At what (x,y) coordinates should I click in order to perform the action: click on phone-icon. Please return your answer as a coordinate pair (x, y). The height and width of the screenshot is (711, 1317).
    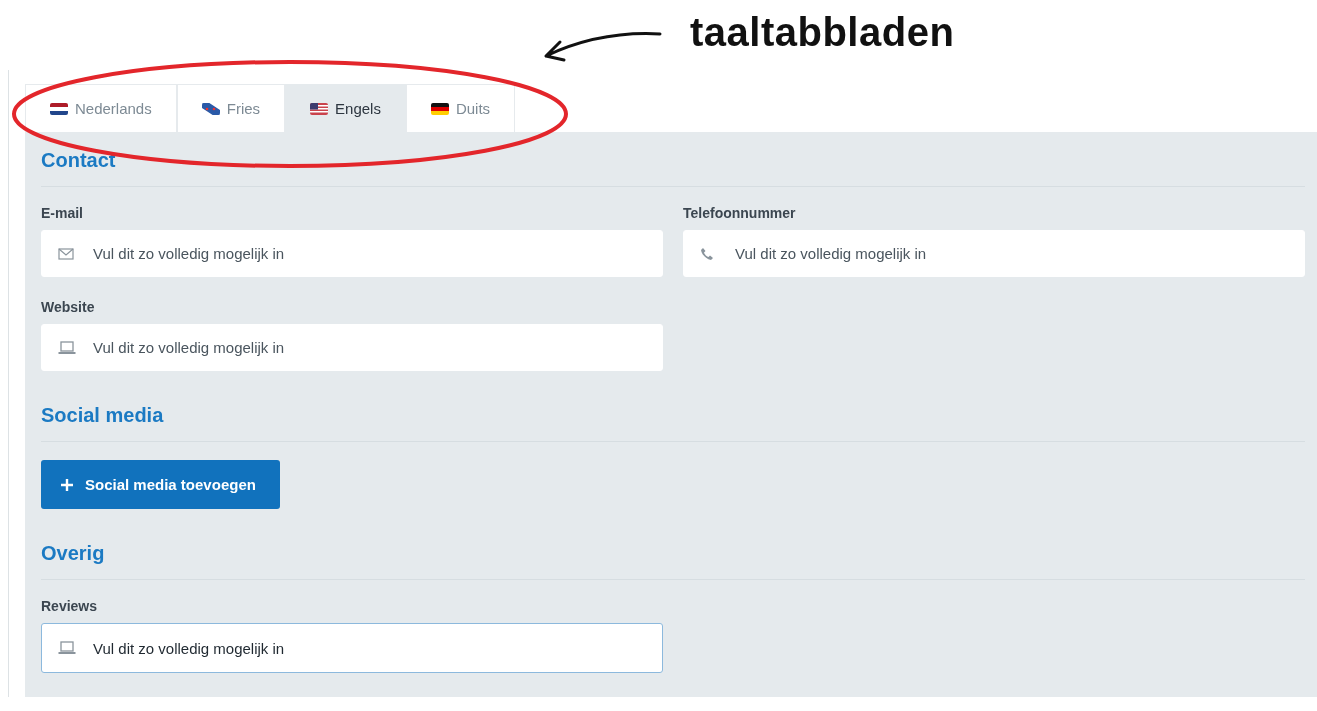
    Looking at the image, I should click on (707, 253).